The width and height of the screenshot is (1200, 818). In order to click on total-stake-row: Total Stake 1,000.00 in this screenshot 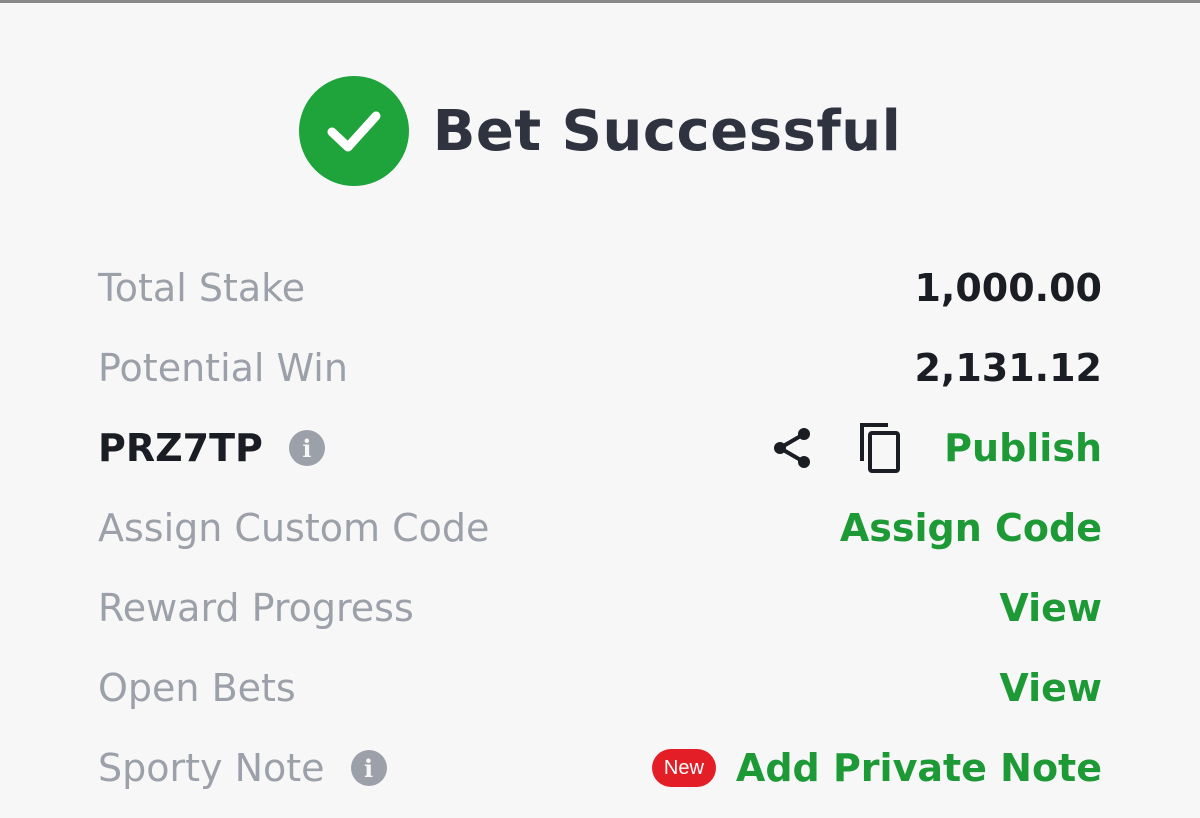, I will do `click(600, 288)`.